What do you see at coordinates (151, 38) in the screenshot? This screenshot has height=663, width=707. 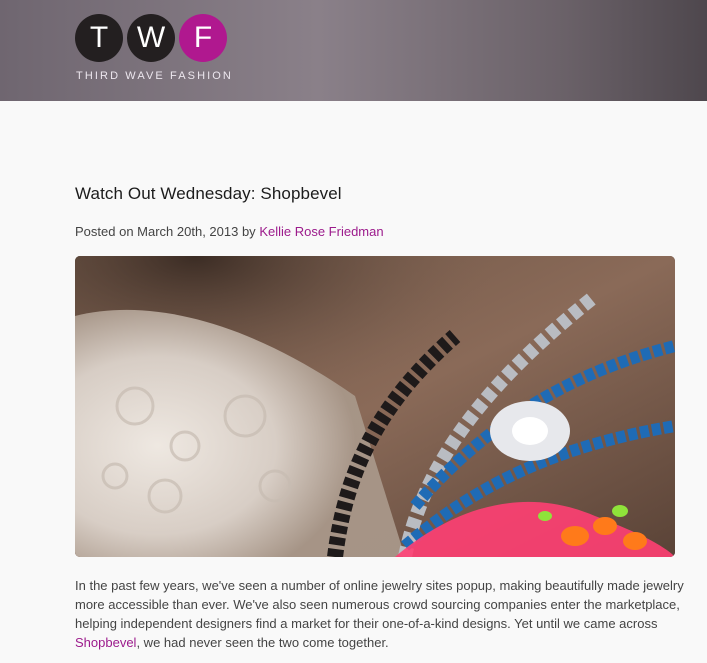 I see `logo-letter-w: W` at bounding box center [151, 38].